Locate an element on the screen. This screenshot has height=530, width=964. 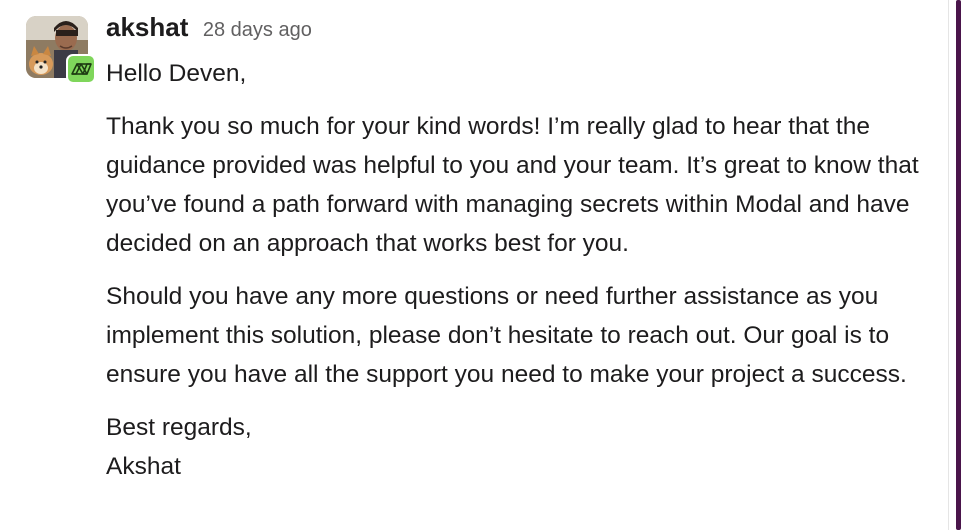
message-header: akshat 28 days ago is located at coordinates (209, 29).